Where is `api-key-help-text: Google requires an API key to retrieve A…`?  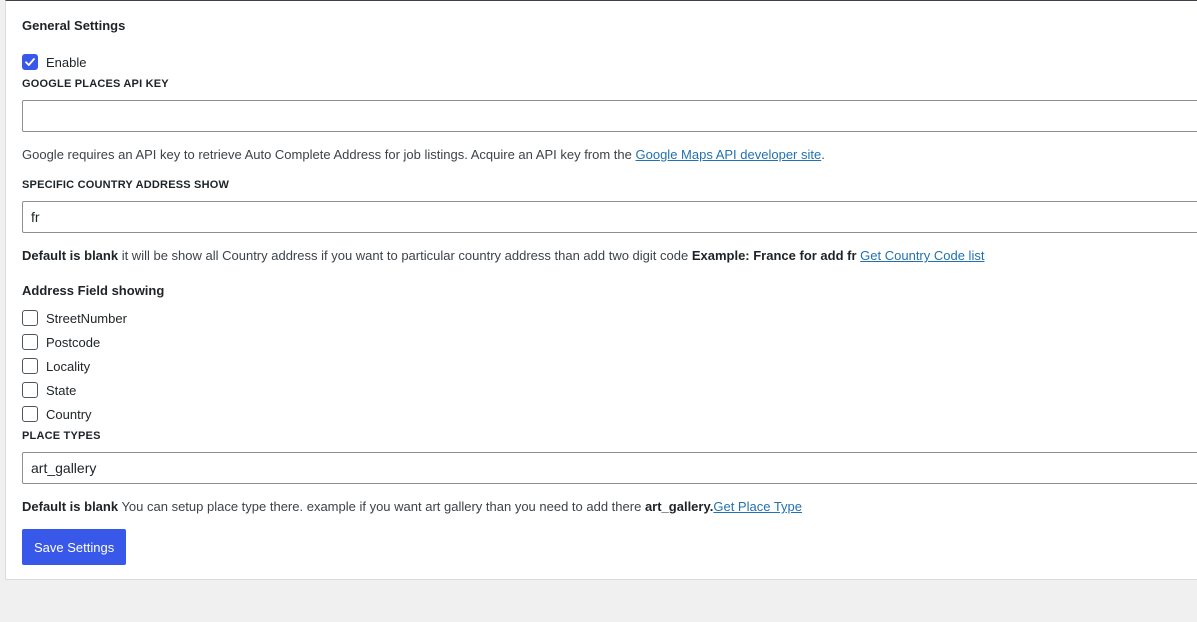
api-key-help-text: Google requires an API key to retrieve A… is located at coordinates (329, 154).